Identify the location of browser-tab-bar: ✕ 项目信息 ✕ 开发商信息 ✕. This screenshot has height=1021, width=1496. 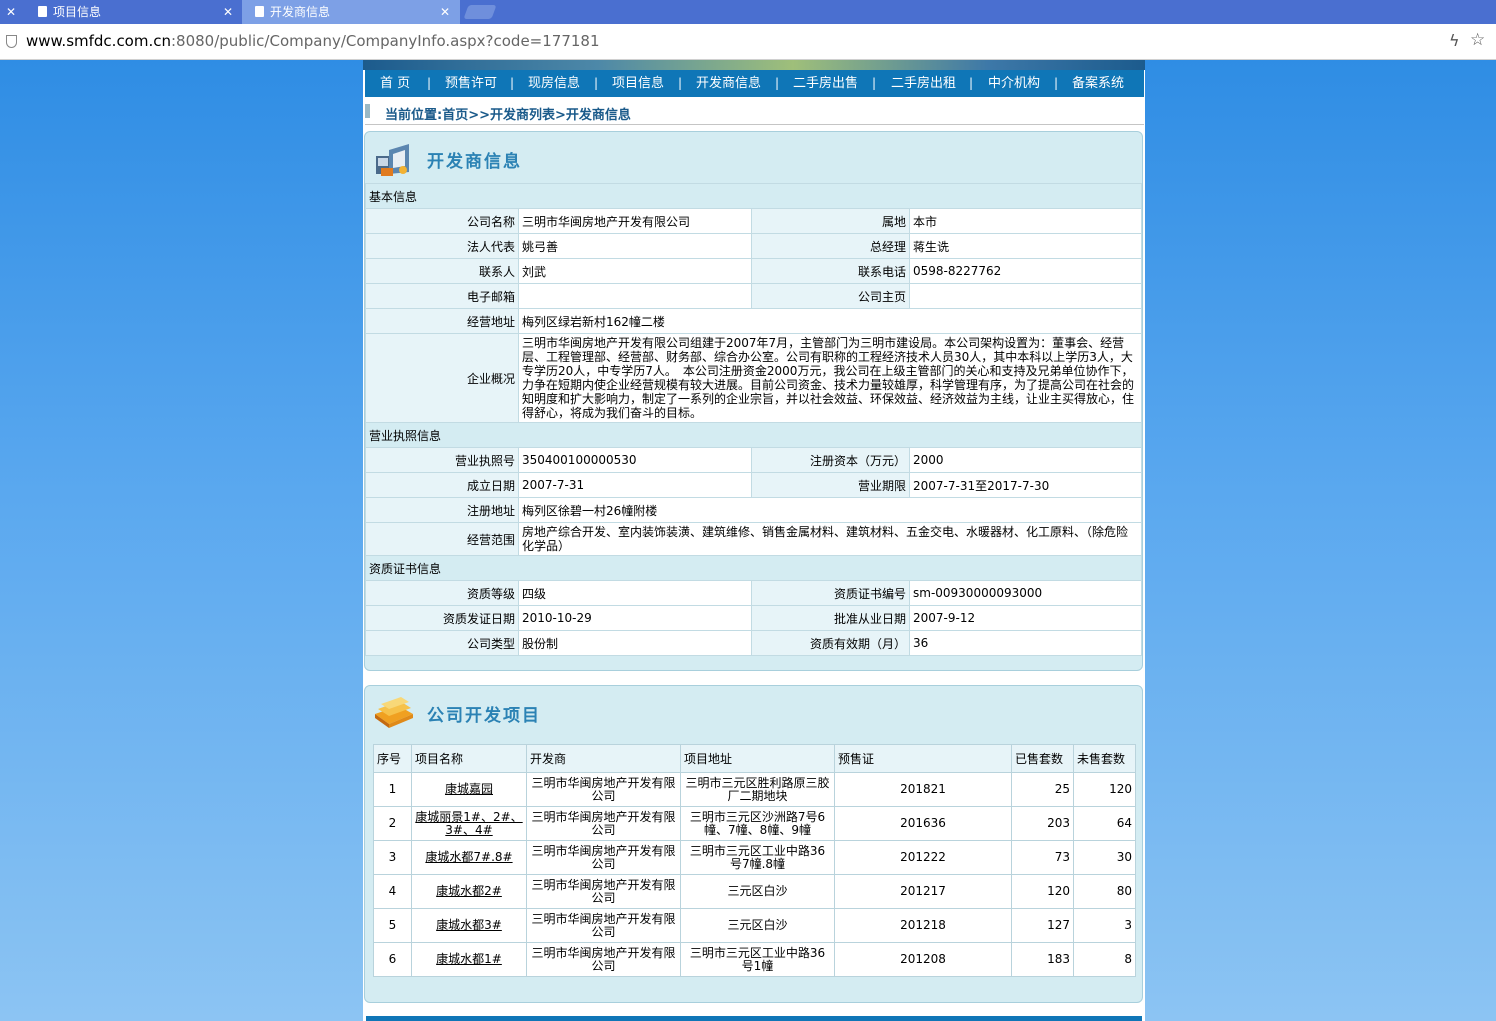
(748, 12).